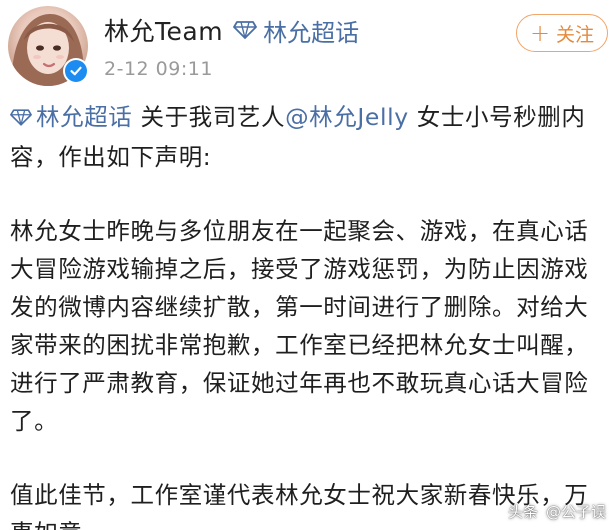 The width and height of the screenshot is (616, 530). I want to click on plus-icon: +, so click(540, 33).